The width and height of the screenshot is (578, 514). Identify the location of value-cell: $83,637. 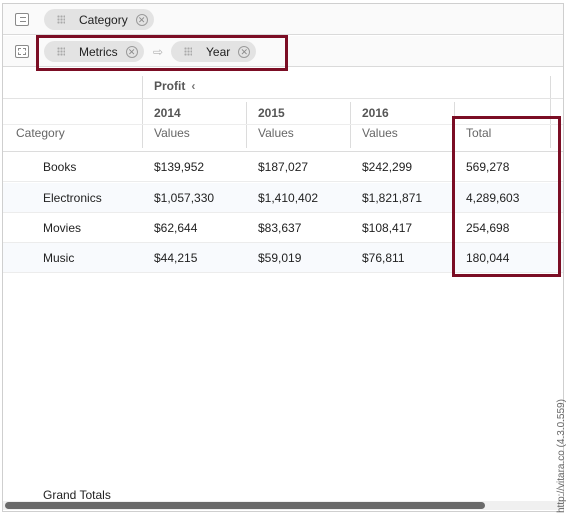
(279, 228).